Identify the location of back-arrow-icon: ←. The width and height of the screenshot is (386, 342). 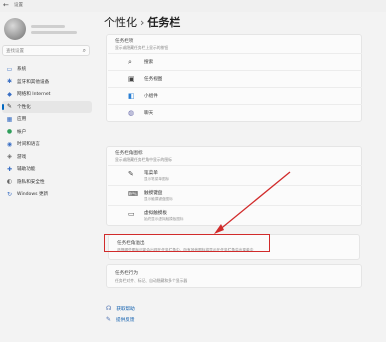
(6, 5).